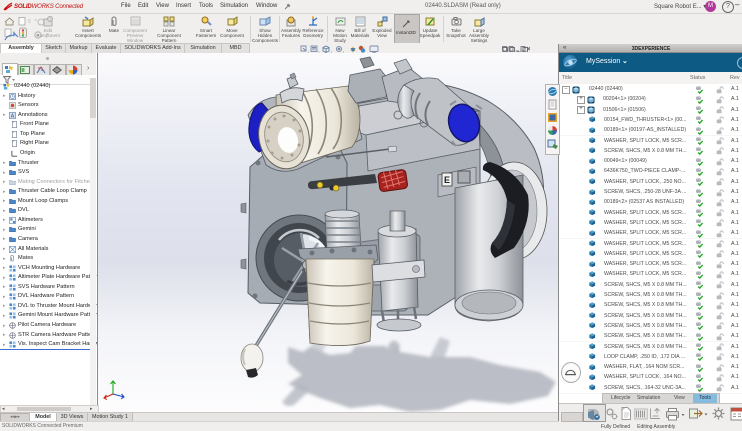 The image size is (742, 431). I want to click on svg-text: A, so click(13, 115).